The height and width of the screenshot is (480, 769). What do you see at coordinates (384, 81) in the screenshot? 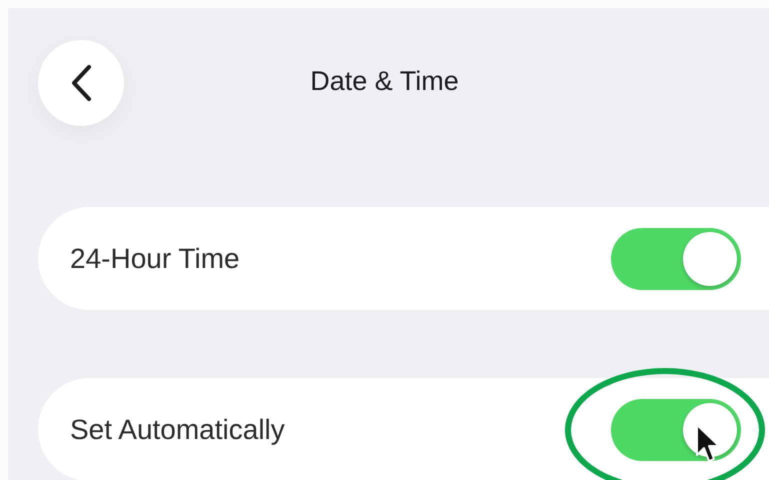
I see `page-title: Date & Time` at bounding box center [384, 81].